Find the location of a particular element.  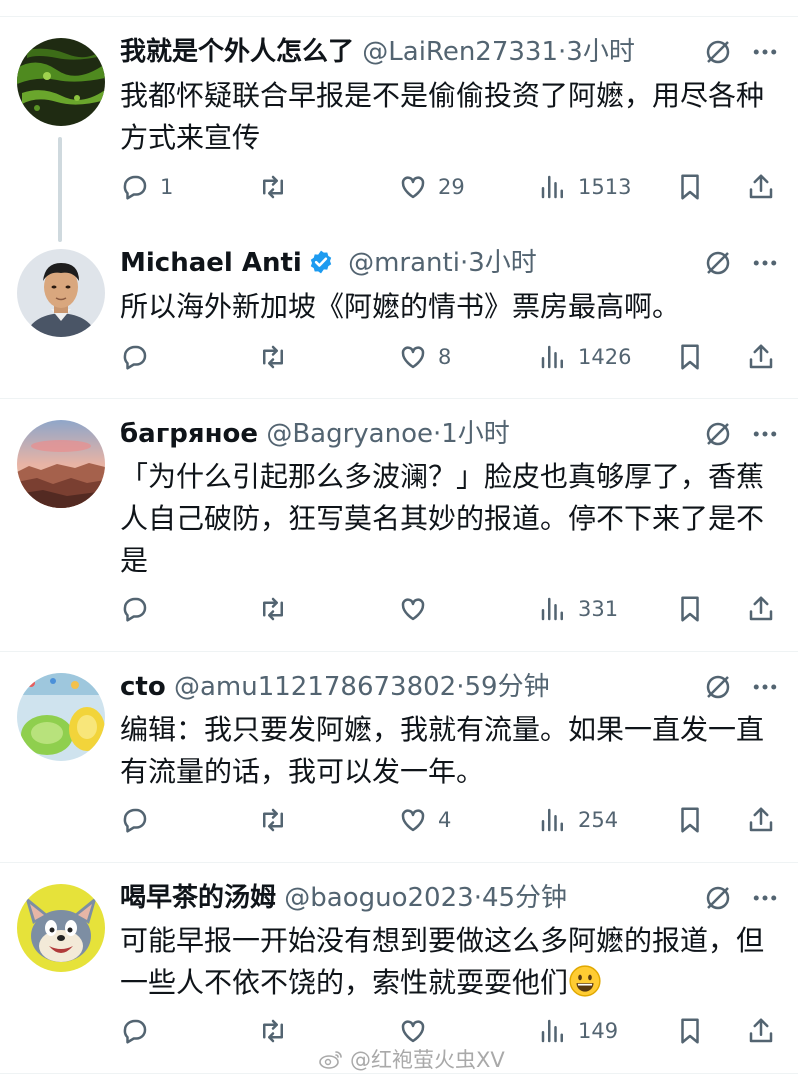

watermark-text: @红袍萤火虫XV is located at coordinates (427, 1060).